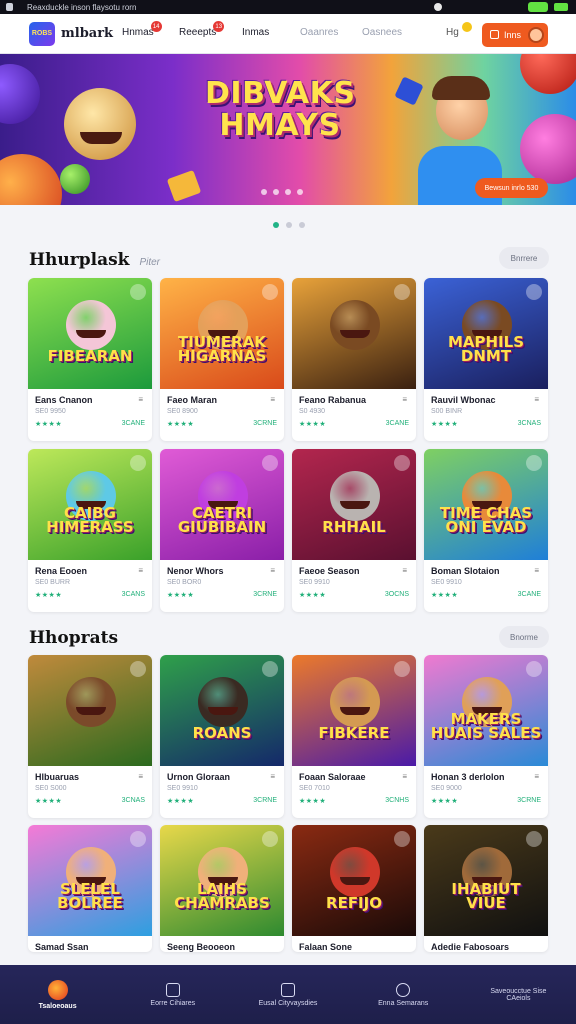  What do you see at coordinates (524, 637) in the screenshot?
I see `section2-more-button: Bnorme` at bounding box center [524, 637].